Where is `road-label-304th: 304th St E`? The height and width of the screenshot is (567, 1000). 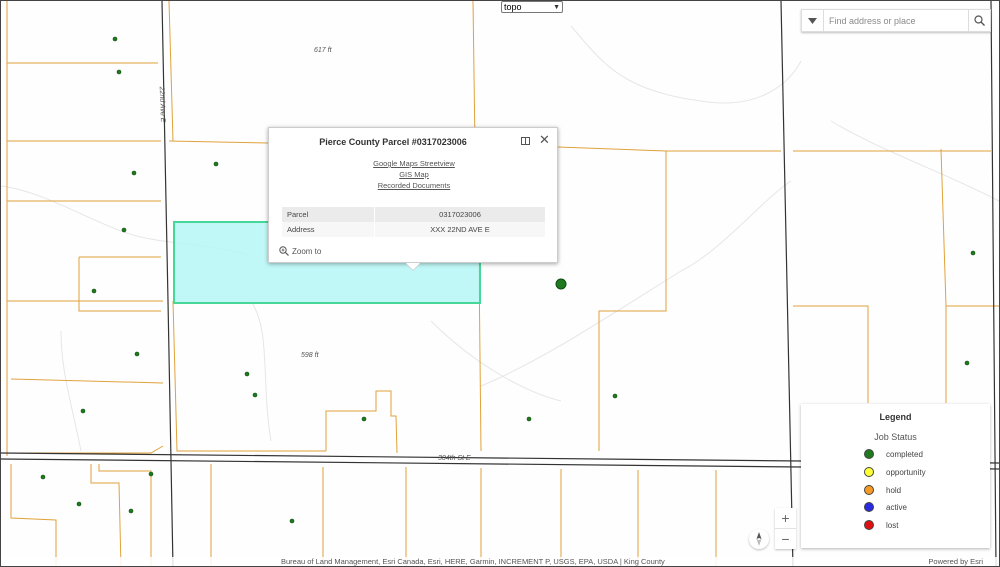 road-label-304th: 304th St E is located at coordinates (454, 458).